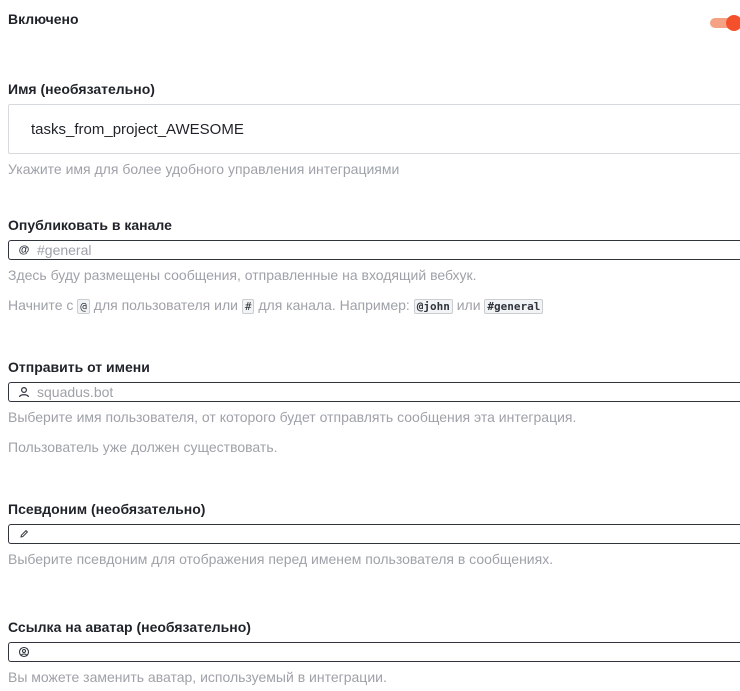 The height and width of the screenshot is (691, 740). Describe the element at coordinates (725, 23) in the screenshot. I see `enabled-toggle` at that location.